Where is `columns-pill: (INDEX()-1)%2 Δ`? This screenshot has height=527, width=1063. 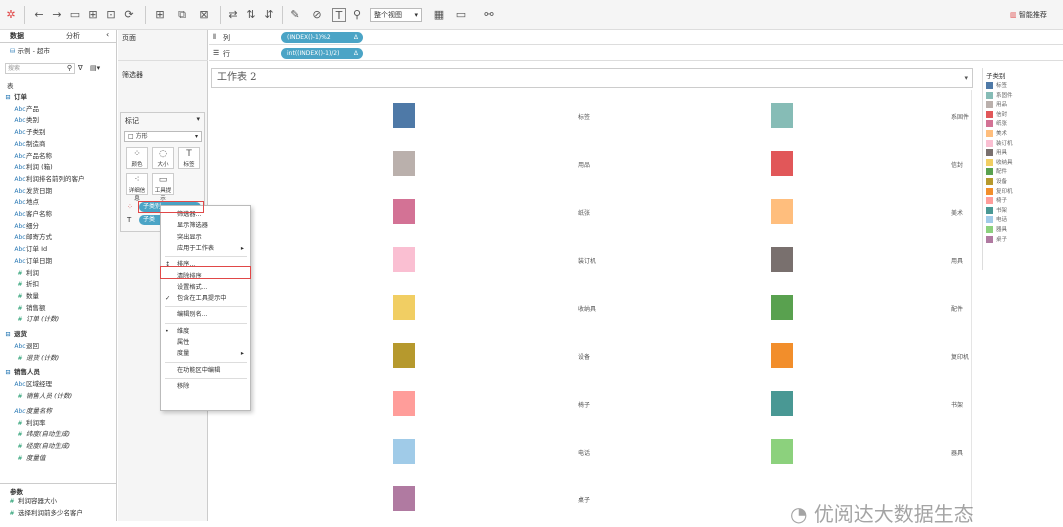 columns-pill: (INDEX()-1)%2 Δ is located at coordinates (322, 37).